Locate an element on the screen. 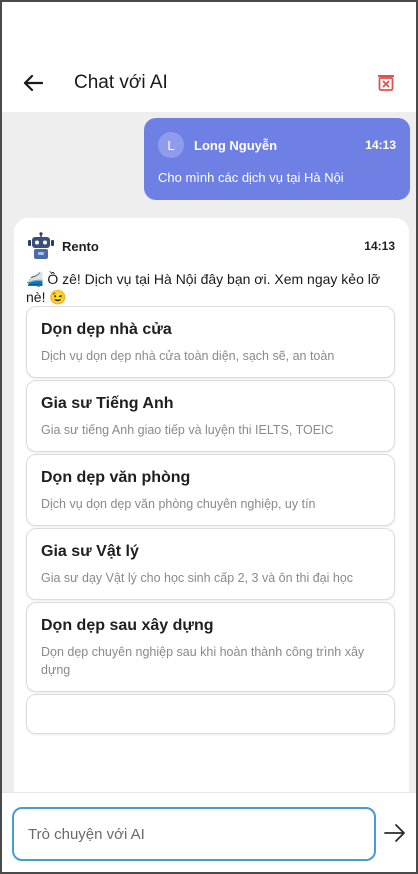 The image size is (418, 874). user-message-header: L Long Nguyễn 14:13 is located at coordinates (277, 145).